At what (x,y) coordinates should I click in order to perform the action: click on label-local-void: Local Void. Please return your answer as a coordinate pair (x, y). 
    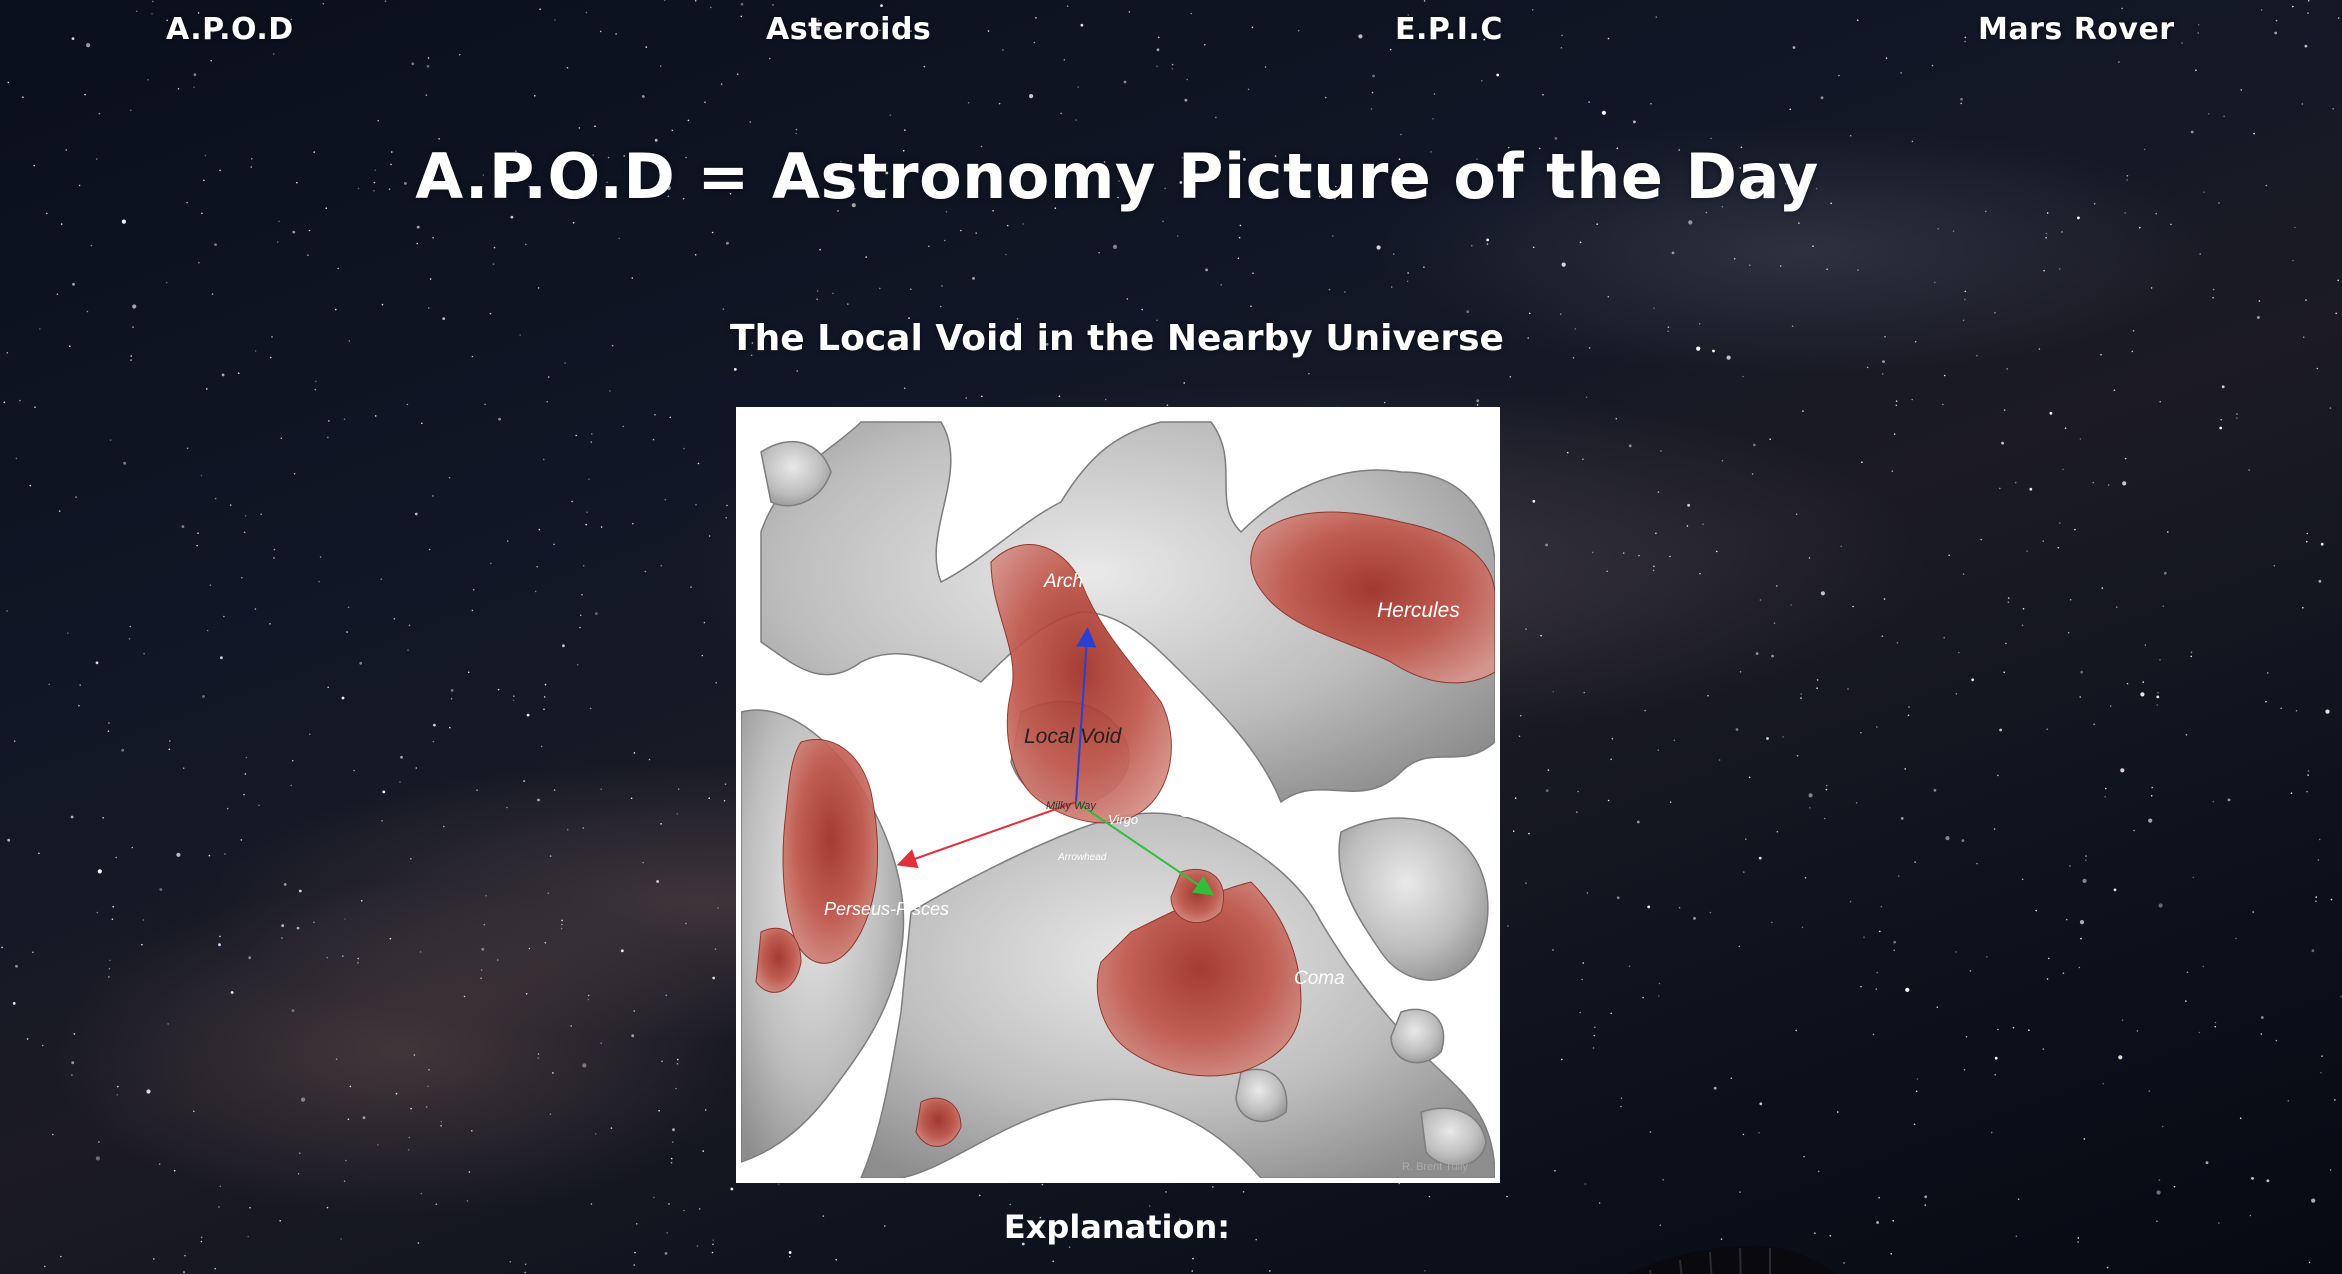
    Looking at the image, I should click on (1073, 736).